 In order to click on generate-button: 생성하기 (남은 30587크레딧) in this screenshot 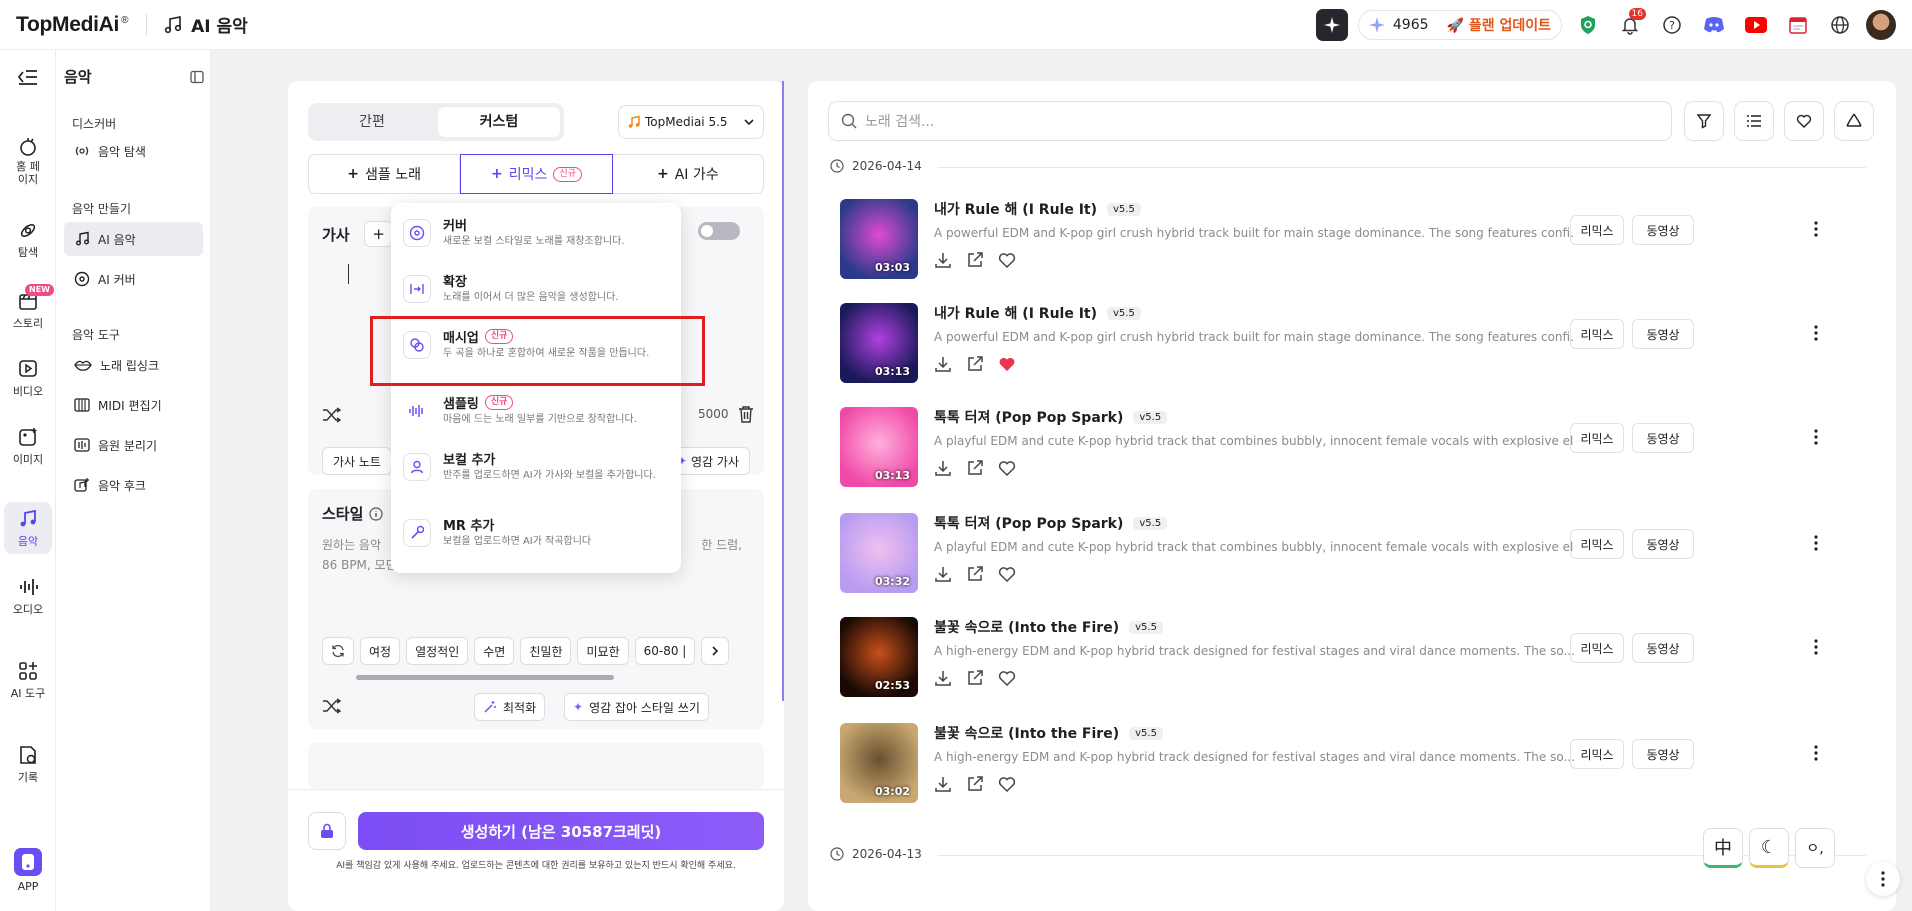, I will do `click(561, 831)`.